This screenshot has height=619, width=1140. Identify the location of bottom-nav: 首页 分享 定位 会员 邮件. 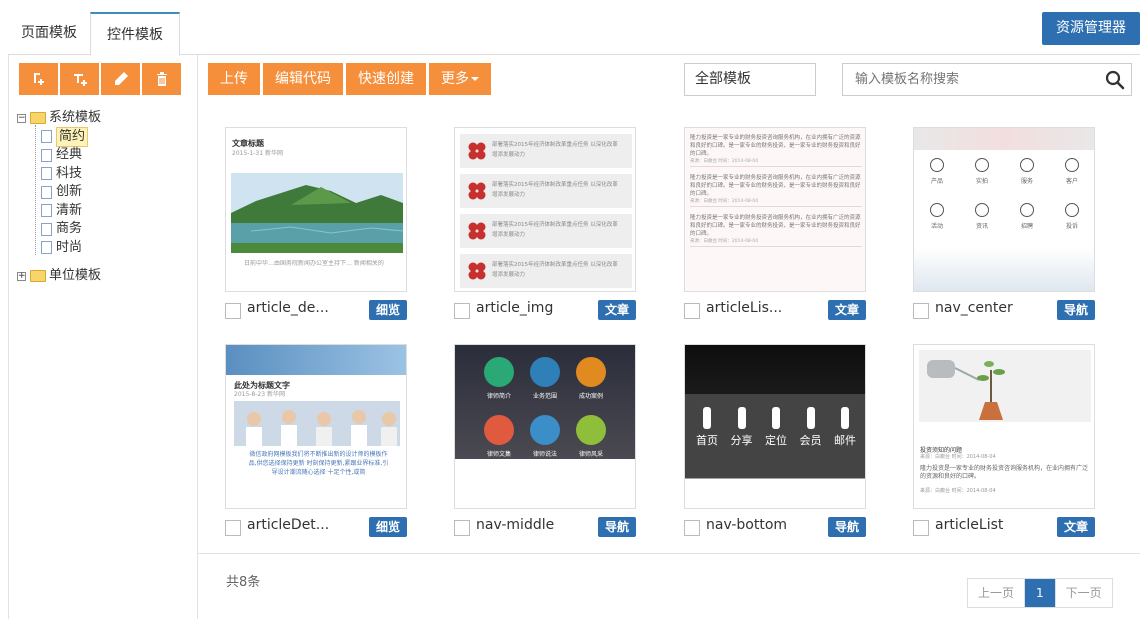
(776, 442).